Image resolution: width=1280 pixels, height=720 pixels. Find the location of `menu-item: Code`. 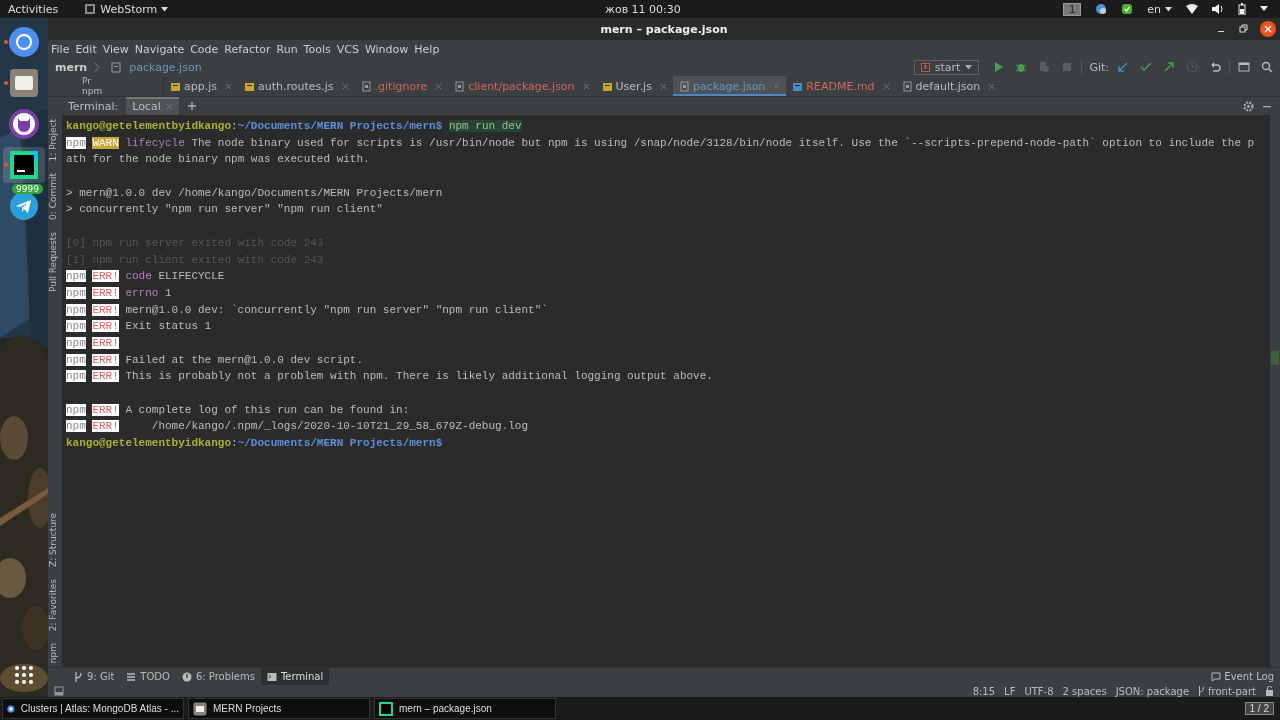

menu-item: Code is located at coordinates (204, 49).